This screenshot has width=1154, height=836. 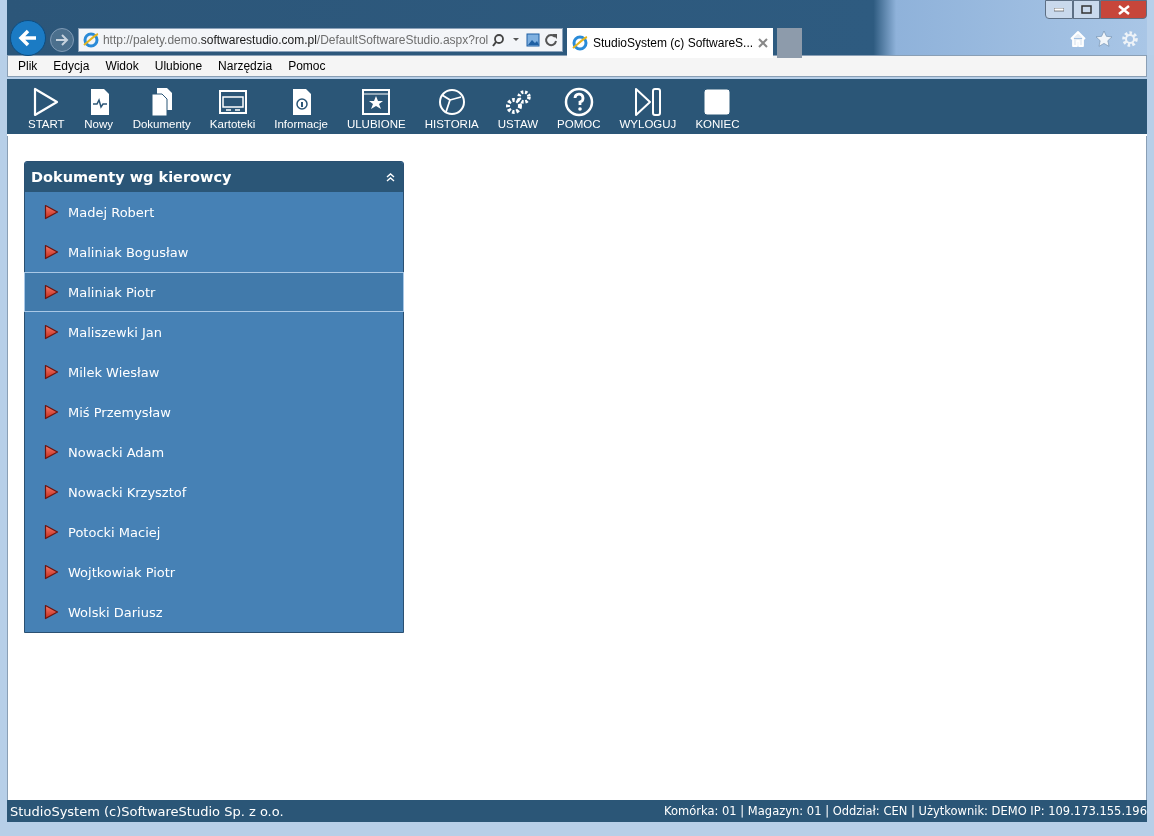 I want to click on menu-item: Narzędzia, so click(x=245, y=66).